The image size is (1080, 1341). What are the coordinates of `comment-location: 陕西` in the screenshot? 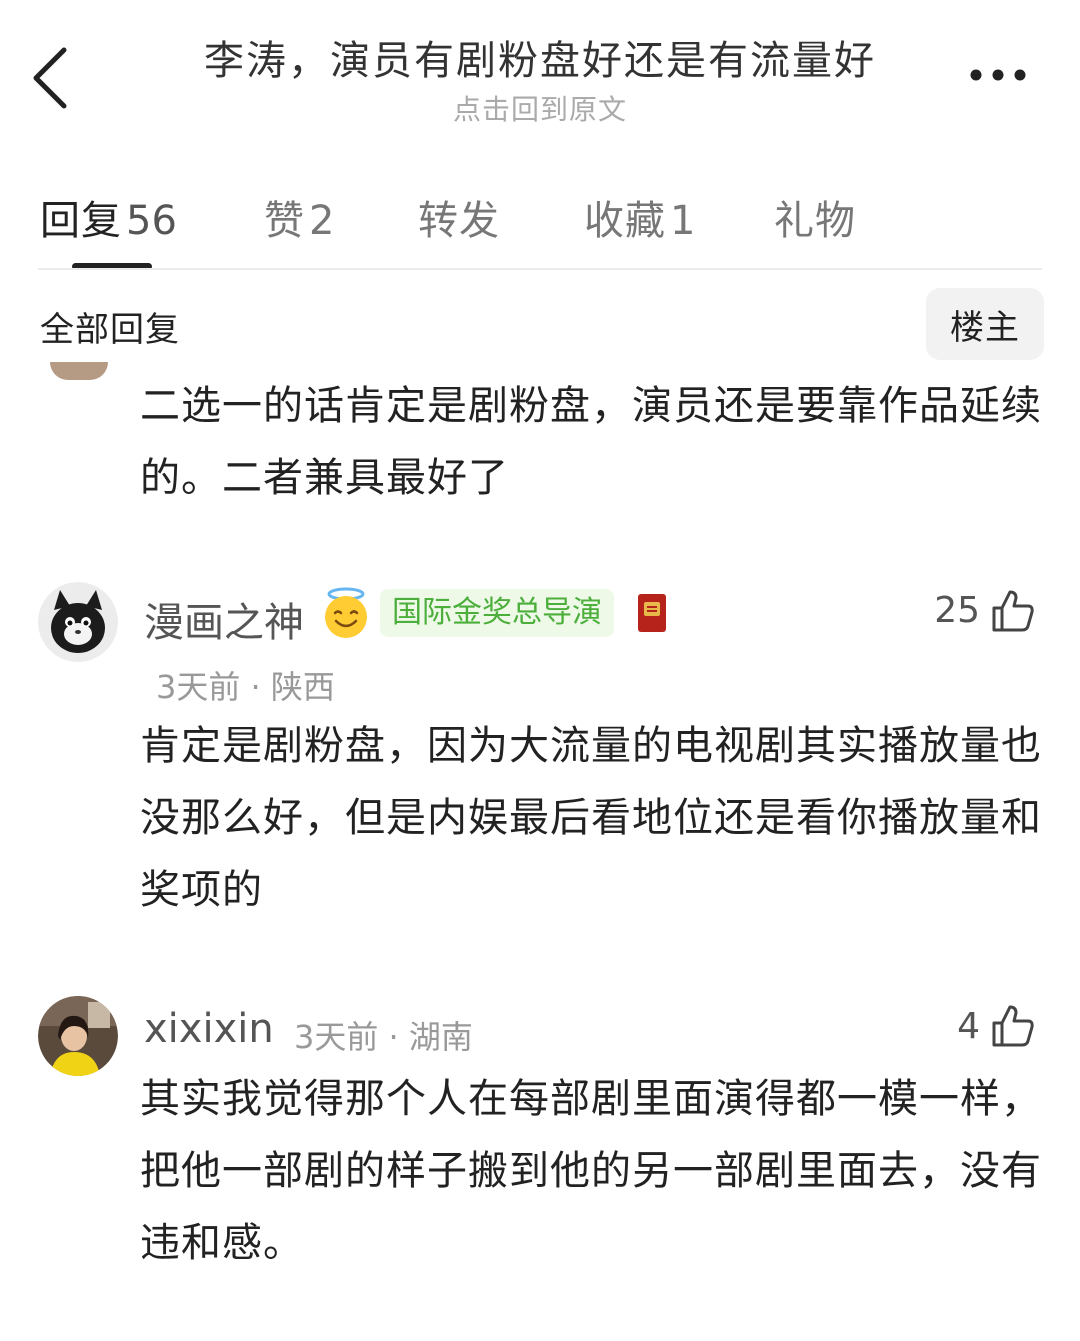 It's located at (302, 687).